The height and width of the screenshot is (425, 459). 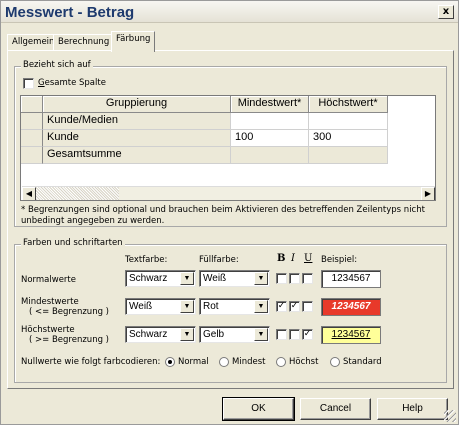 What do you see at coordinates (270, 138) in the screenshot?
I see `table-cell-min: 100` at bounding box center [270, 138].